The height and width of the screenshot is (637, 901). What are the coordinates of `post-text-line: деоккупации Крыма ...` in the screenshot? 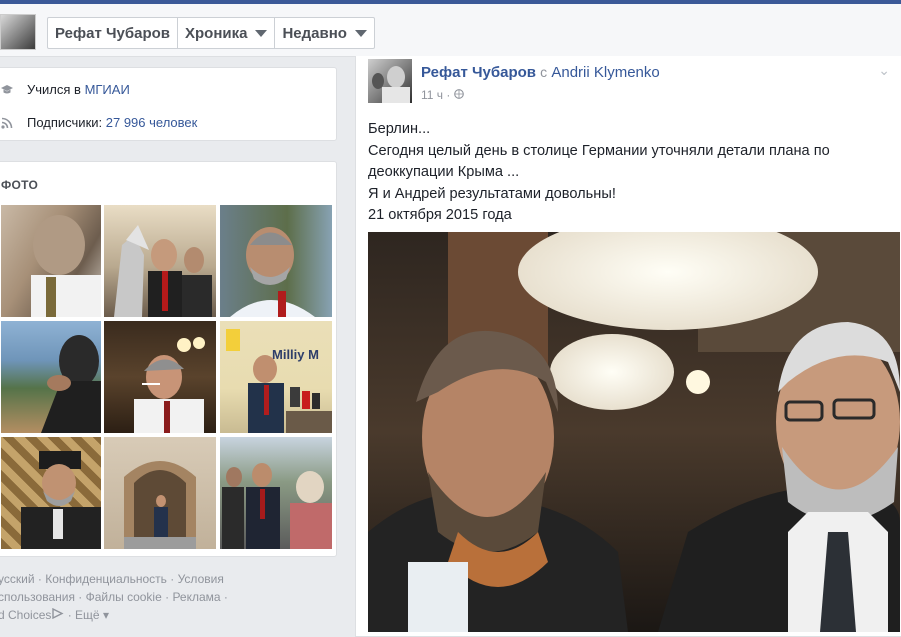 It's located at (444, 172).